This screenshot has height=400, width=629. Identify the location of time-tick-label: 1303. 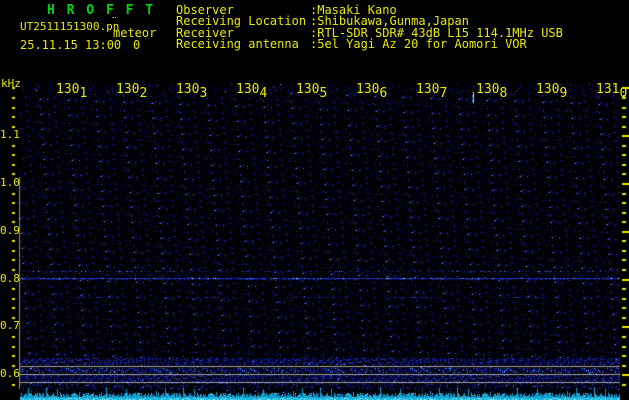
(192, 91).